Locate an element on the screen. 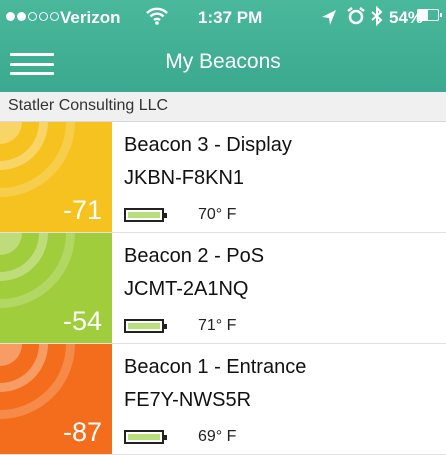 The width and height of the screenshot is (446, 455). beacon-id: FE7Y-NWS5R is located at coordinates (188, 400).